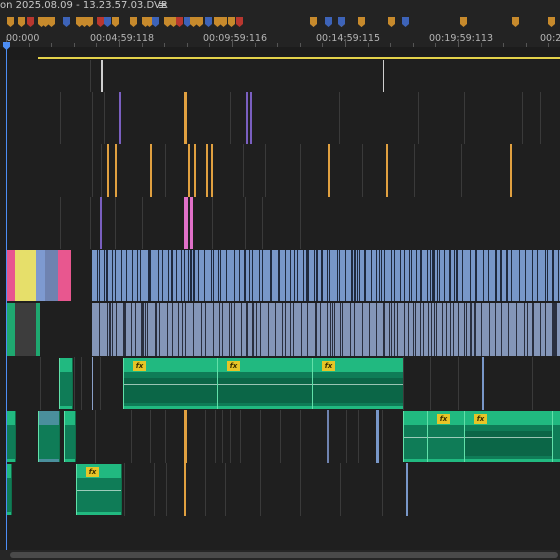 Image resolution: width=560 pixels, height=560 pixels. What do you see at coordinates (280, 533) in the screenshot?
I see `empty-track-area` at bounding box center [280, 533].